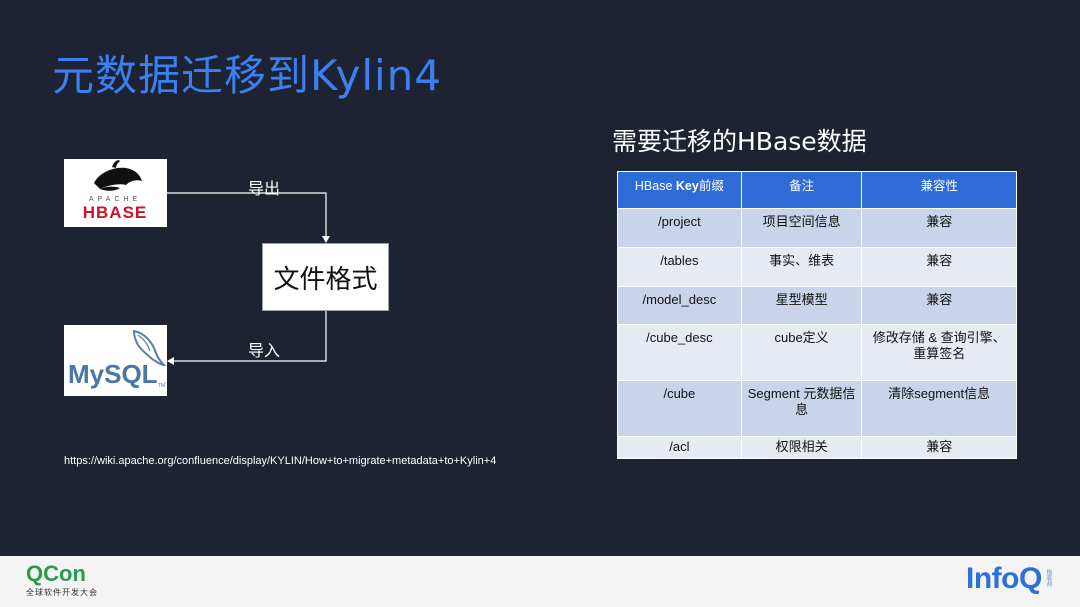  What do you see at coordinates (801, 447) in the screenshot?
I see `cell-note: 权限相关` at bounding box center [801, 447].